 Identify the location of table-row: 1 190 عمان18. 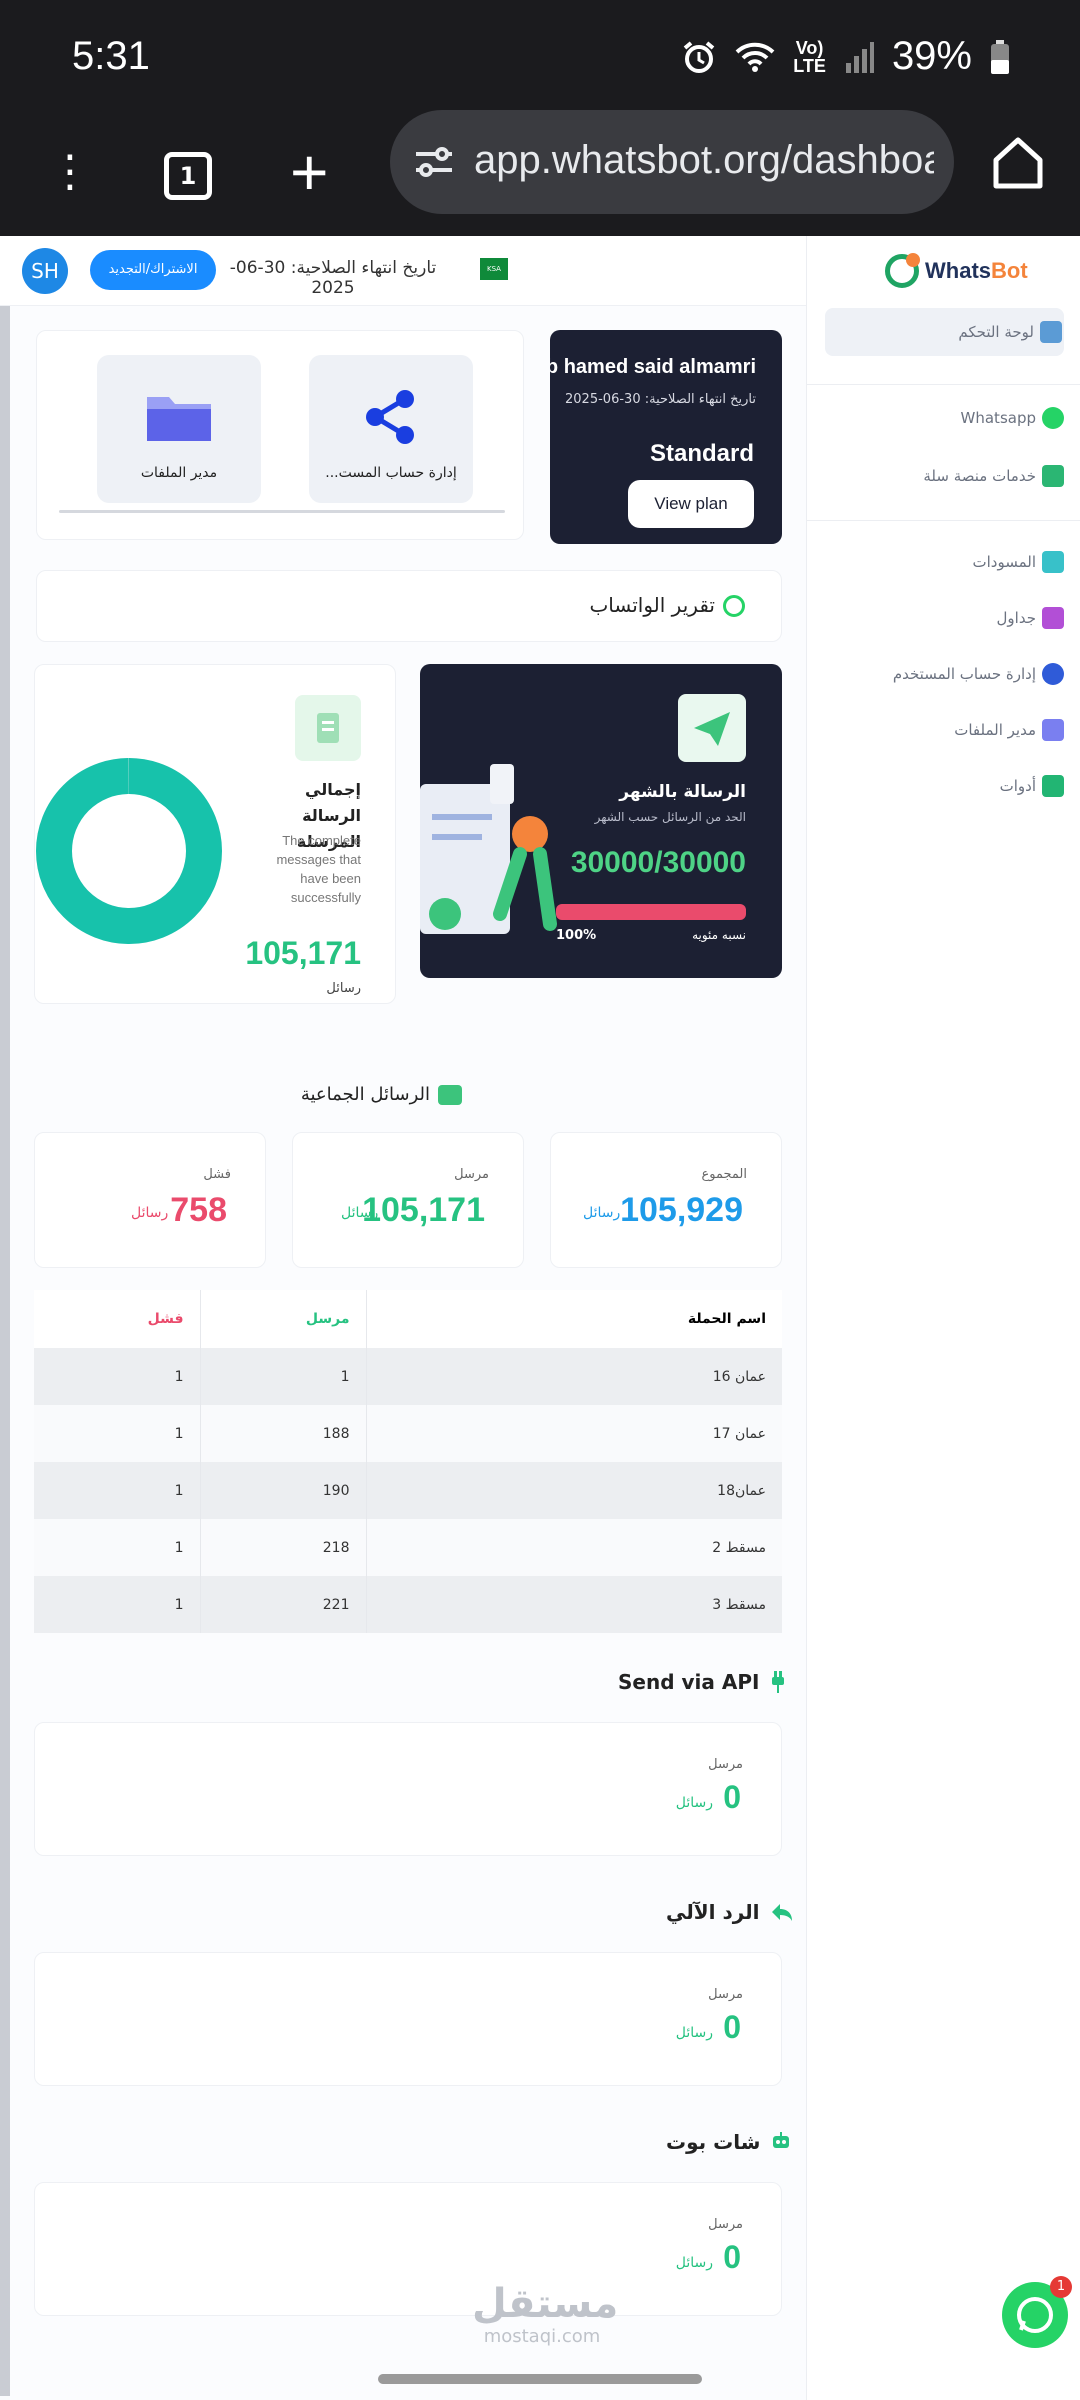
(408, 1490).